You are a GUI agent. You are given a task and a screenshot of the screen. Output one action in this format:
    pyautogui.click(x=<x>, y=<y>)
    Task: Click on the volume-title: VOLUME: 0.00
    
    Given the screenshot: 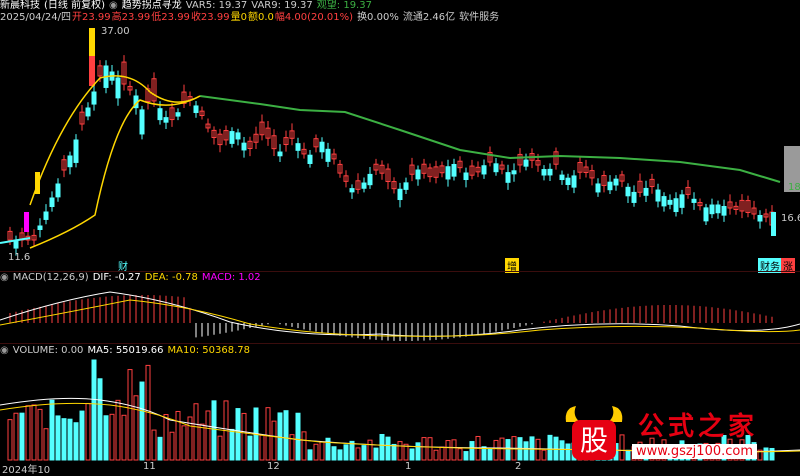 What is the action you would take?
    pyautogui.click(x=48, y=350)
    